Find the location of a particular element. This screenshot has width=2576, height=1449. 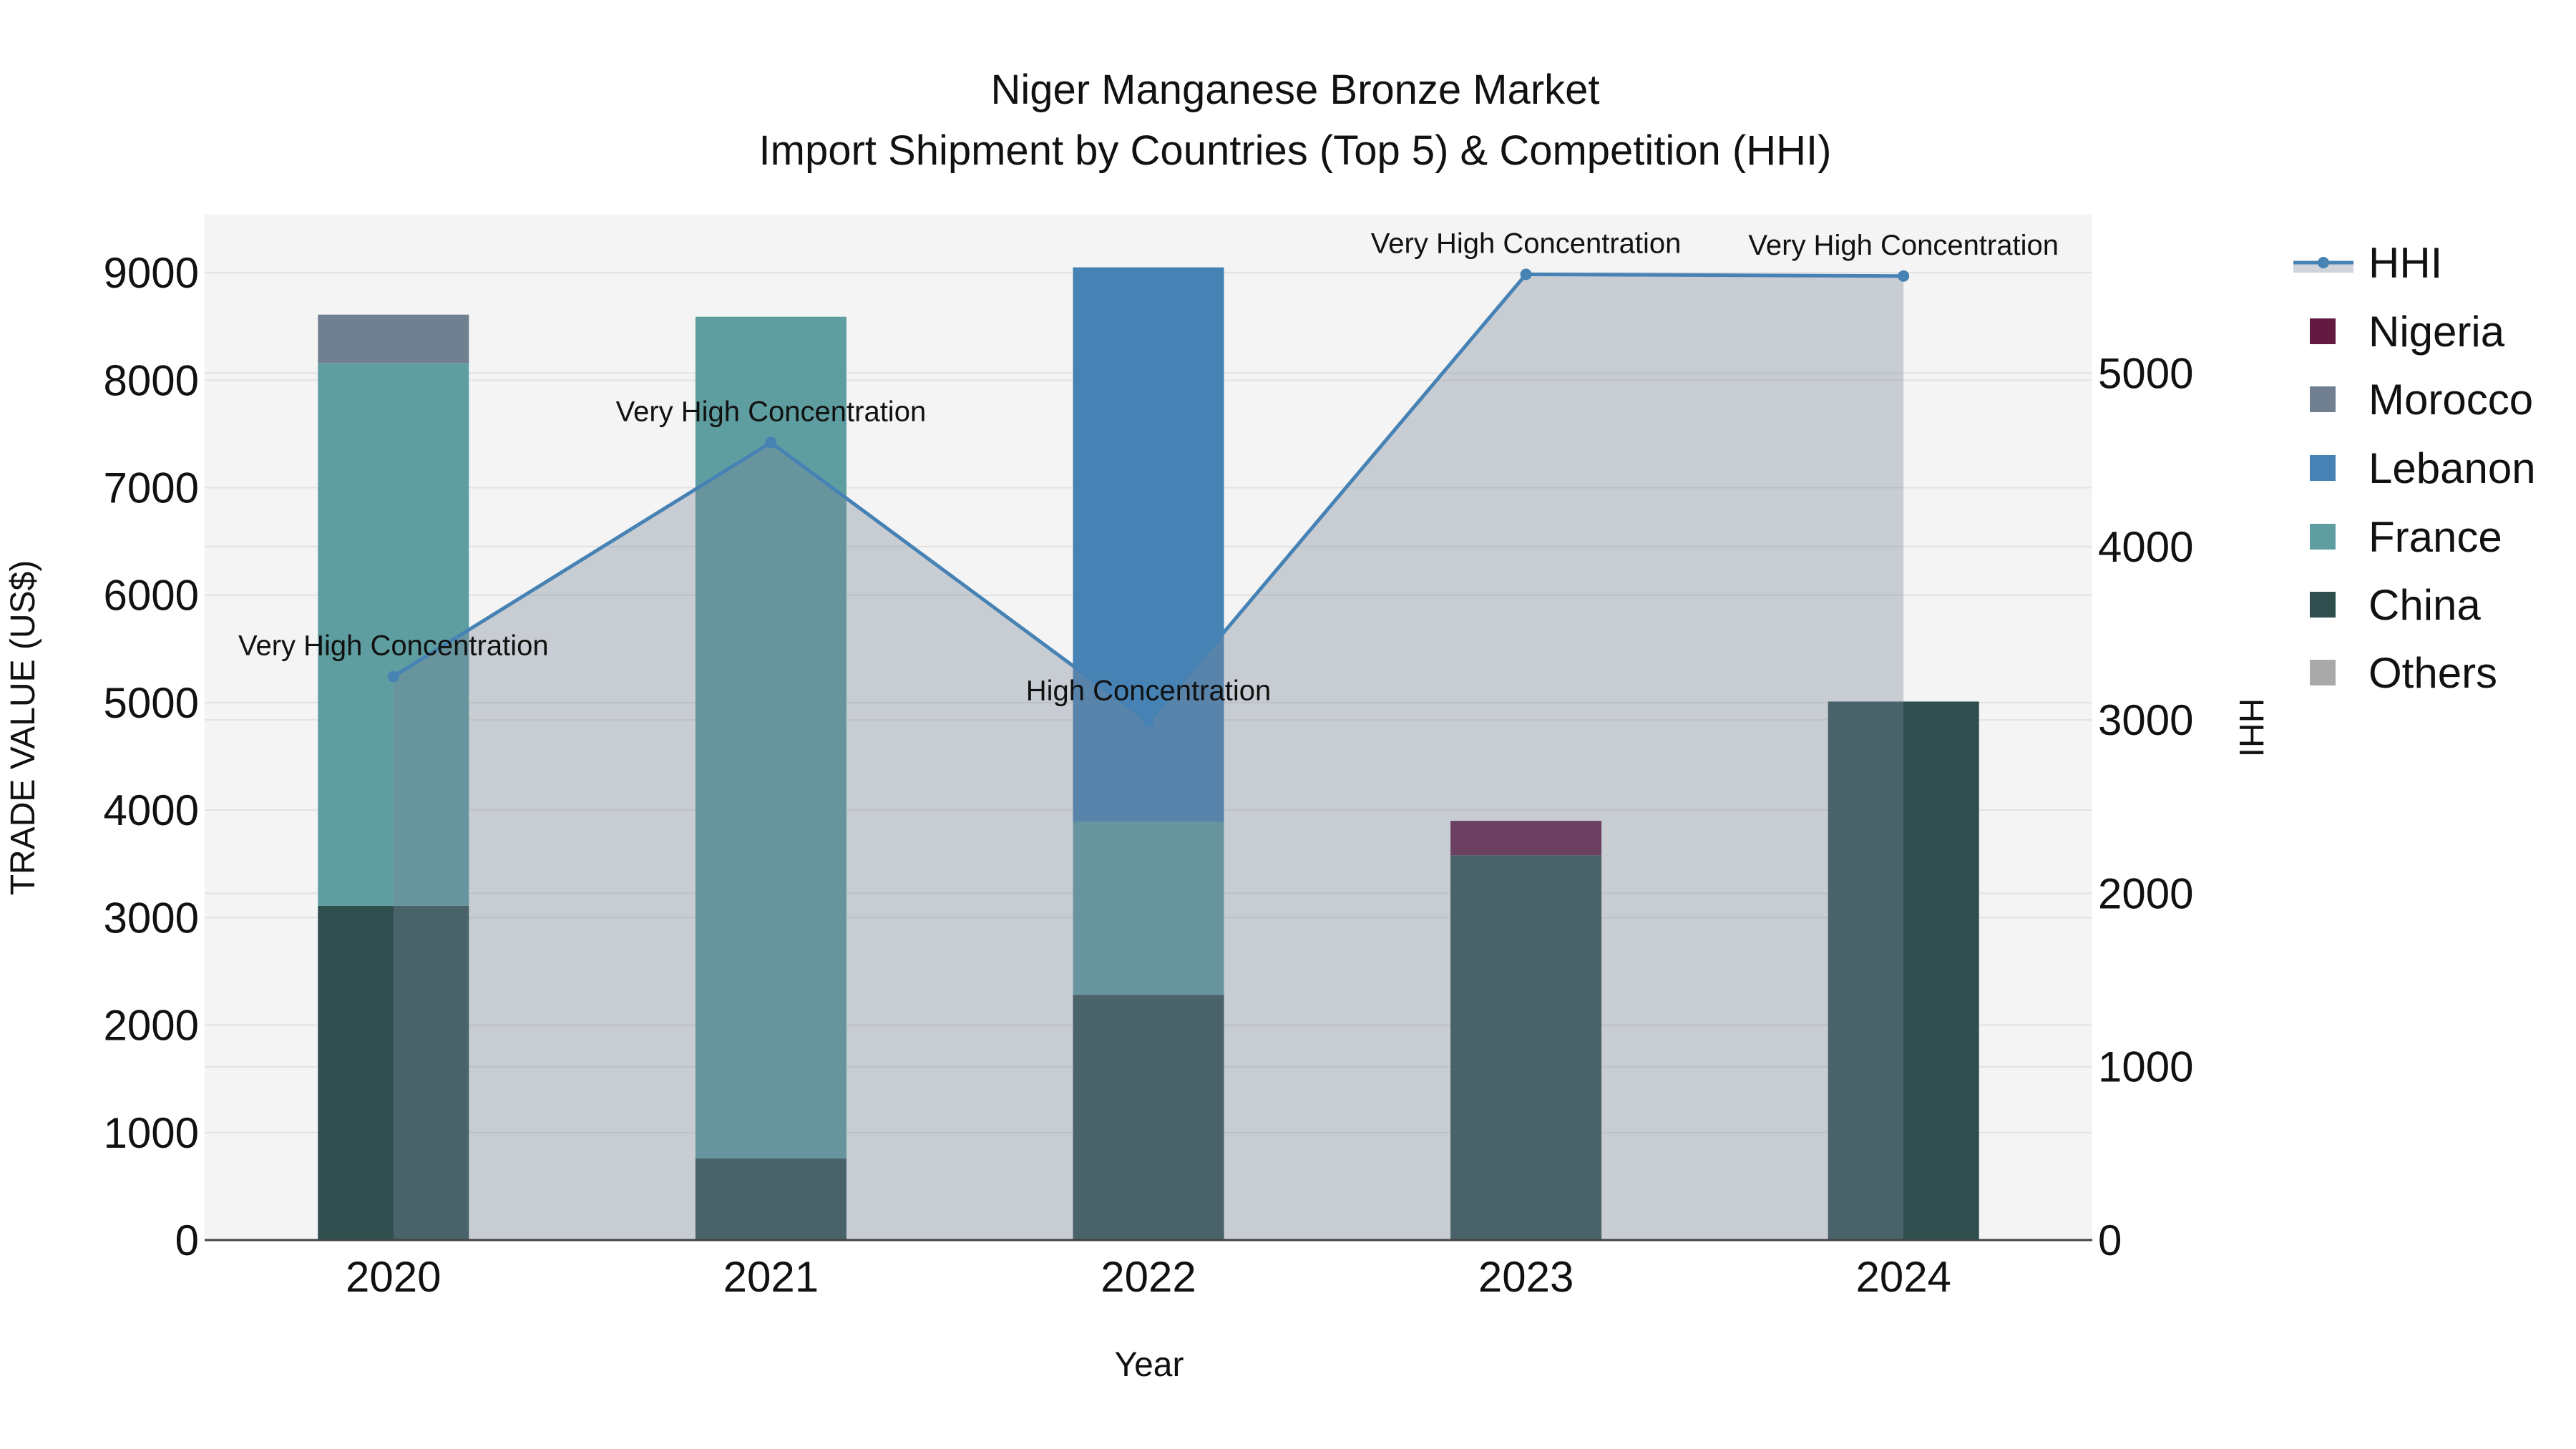

y-tick-label: 0 is located at coordinates (187, 1240).